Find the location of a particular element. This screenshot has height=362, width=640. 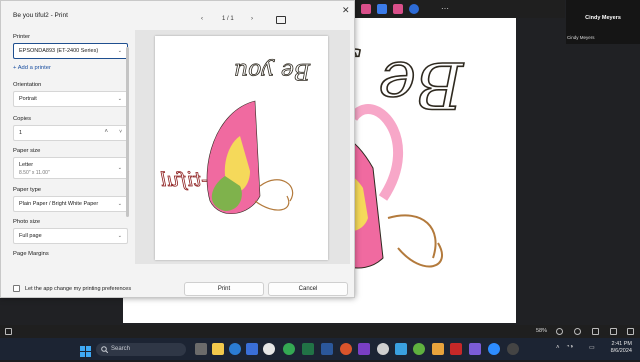

file-explorer-icon is located at coordinates (218, 349).